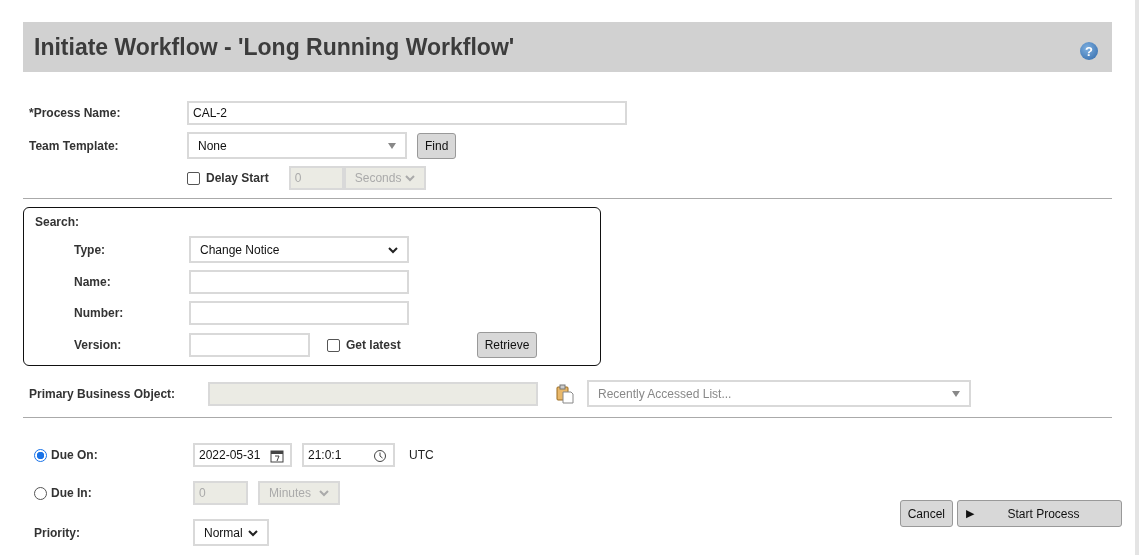 Image resolution: width=1139 pixels, height=555 pixels. Describe the element at coordinates (99, 313) in the screenshot. I see `field-label: Number:` at that location.